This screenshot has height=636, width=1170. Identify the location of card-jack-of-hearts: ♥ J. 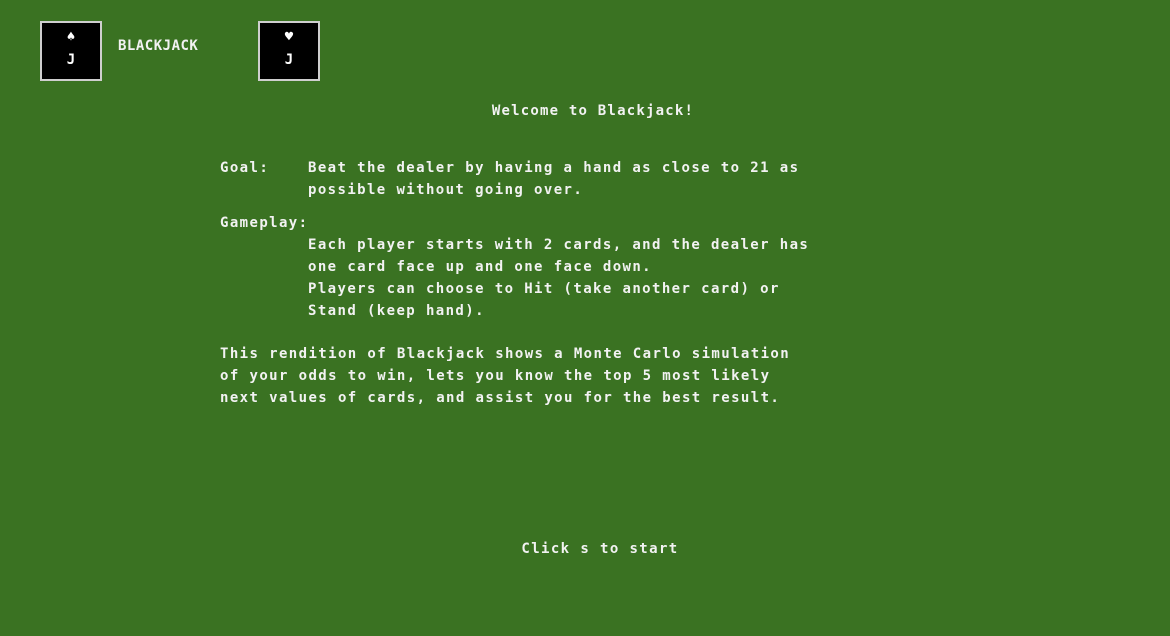
(289, 51).